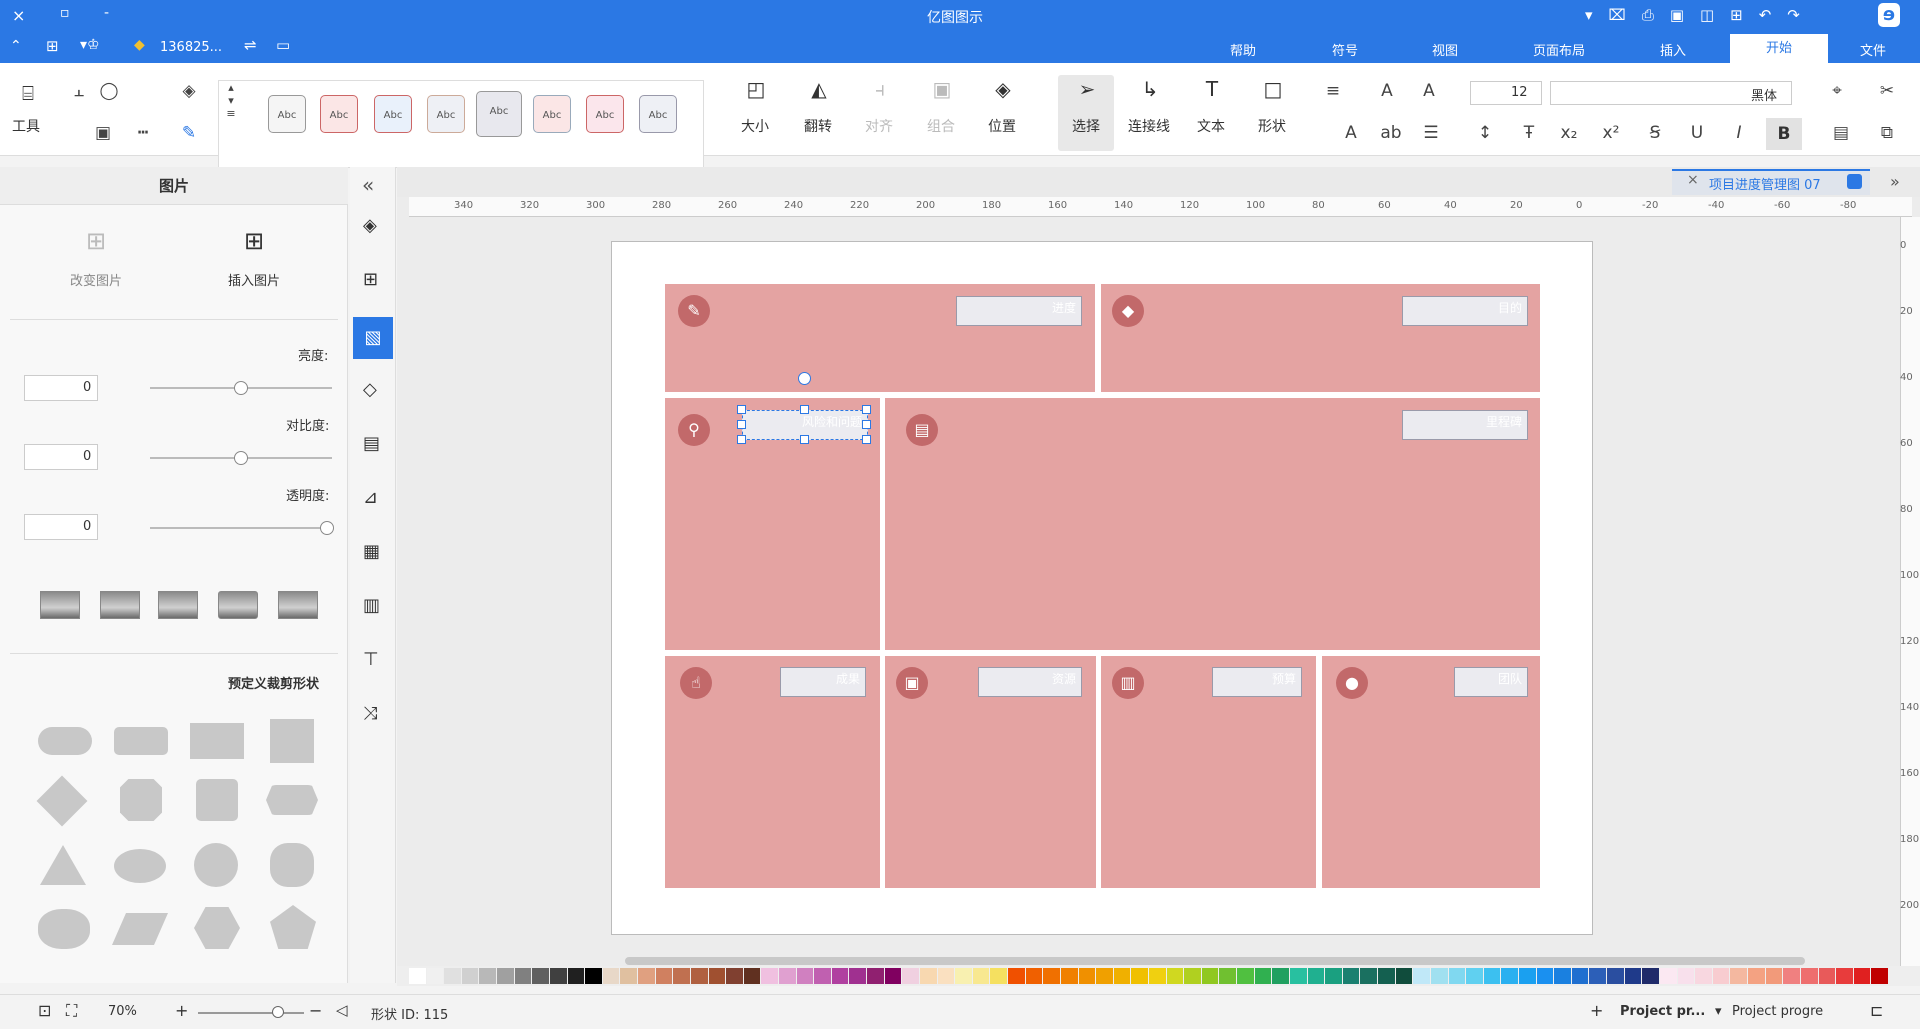  Describe the element at coordinates (26, 126) in the screenshot. I see `tools-label: 工具` at that location.